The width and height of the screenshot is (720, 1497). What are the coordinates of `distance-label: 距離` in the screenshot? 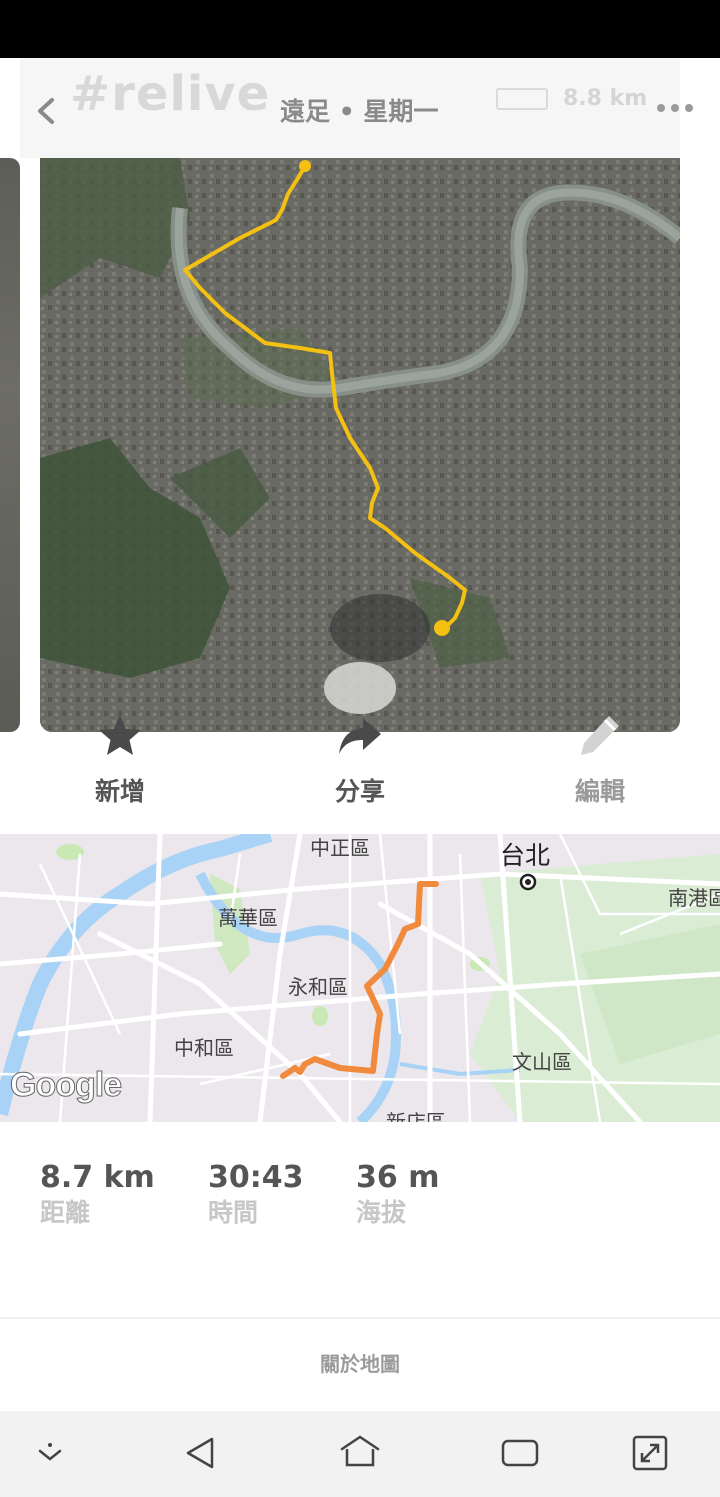 It's located at (65, 1212).